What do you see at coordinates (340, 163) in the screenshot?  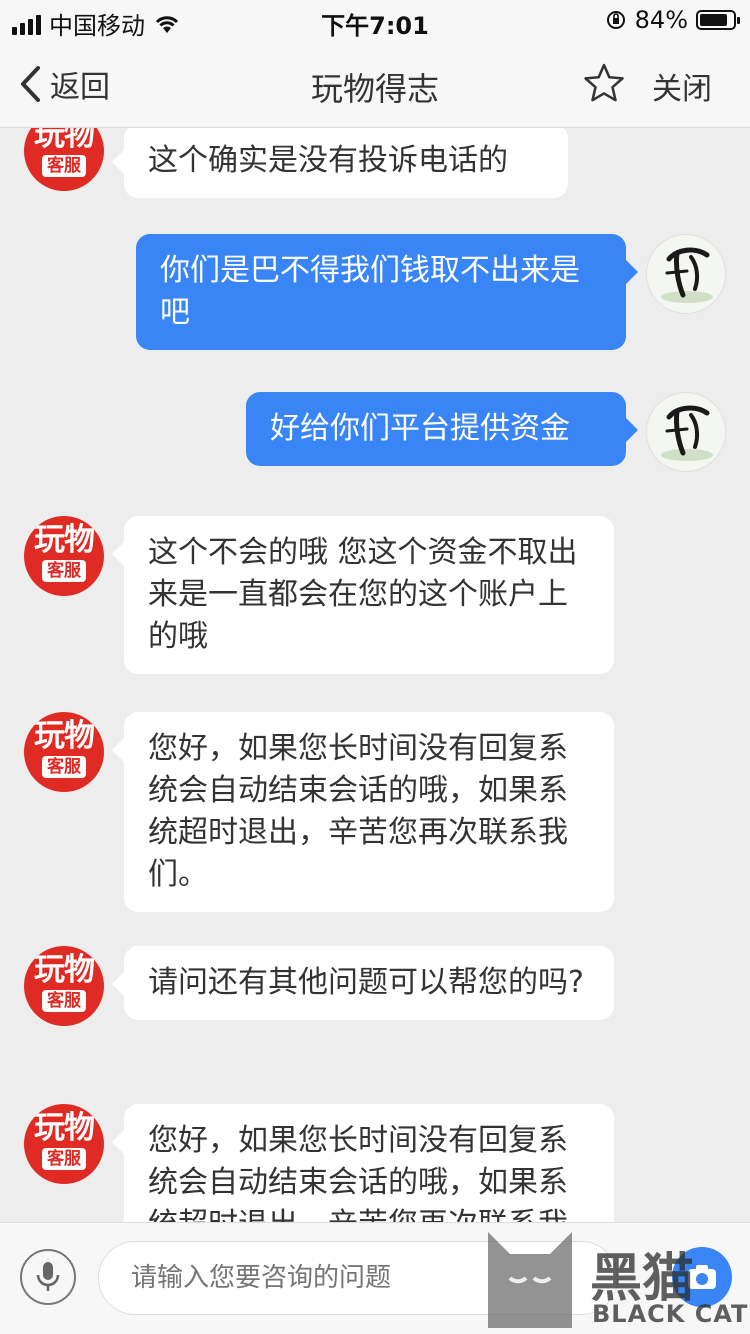 I see `message-bubble: 这个确实是没有投诉电话的` at bounding box center [340, 163].